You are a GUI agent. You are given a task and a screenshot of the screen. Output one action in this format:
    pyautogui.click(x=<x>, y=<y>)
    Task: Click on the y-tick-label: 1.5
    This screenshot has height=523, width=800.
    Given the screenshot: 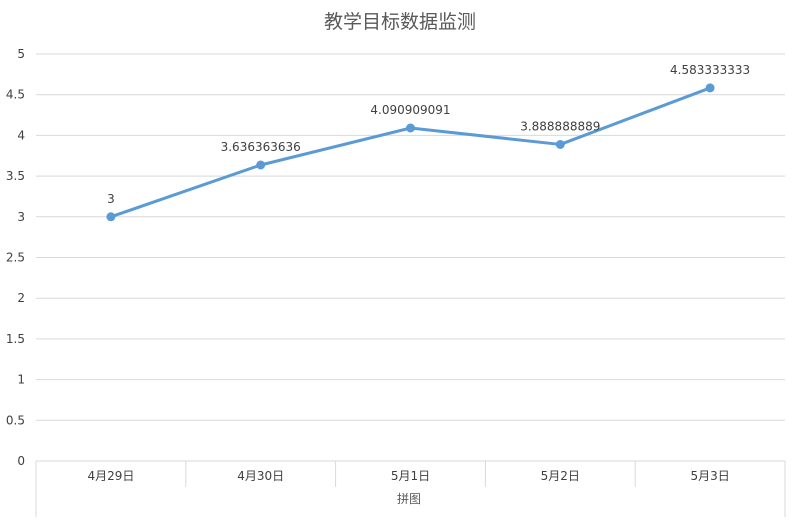 What is the action you would take?
    pyautogui.click(x=15, y=339)
    